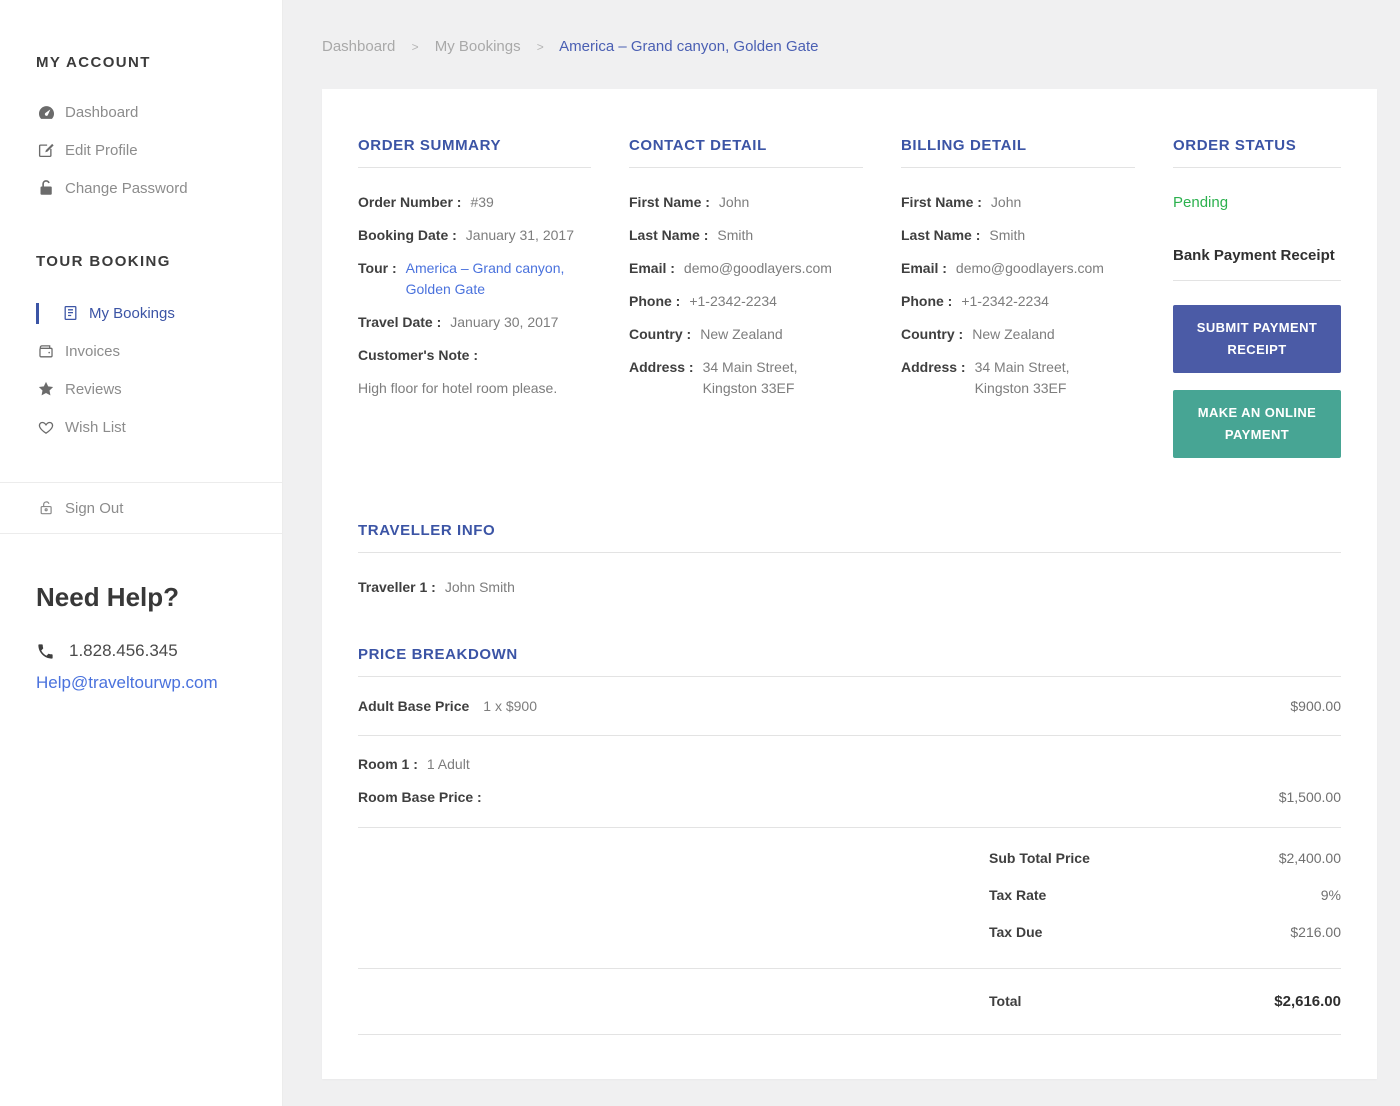 The height and width of the screenshot is (1106, 1400). What do you see at coordinates (510, 706) in the screenshot?
I see `price-qty: 1 x $900` at bounding box center [510, 706].